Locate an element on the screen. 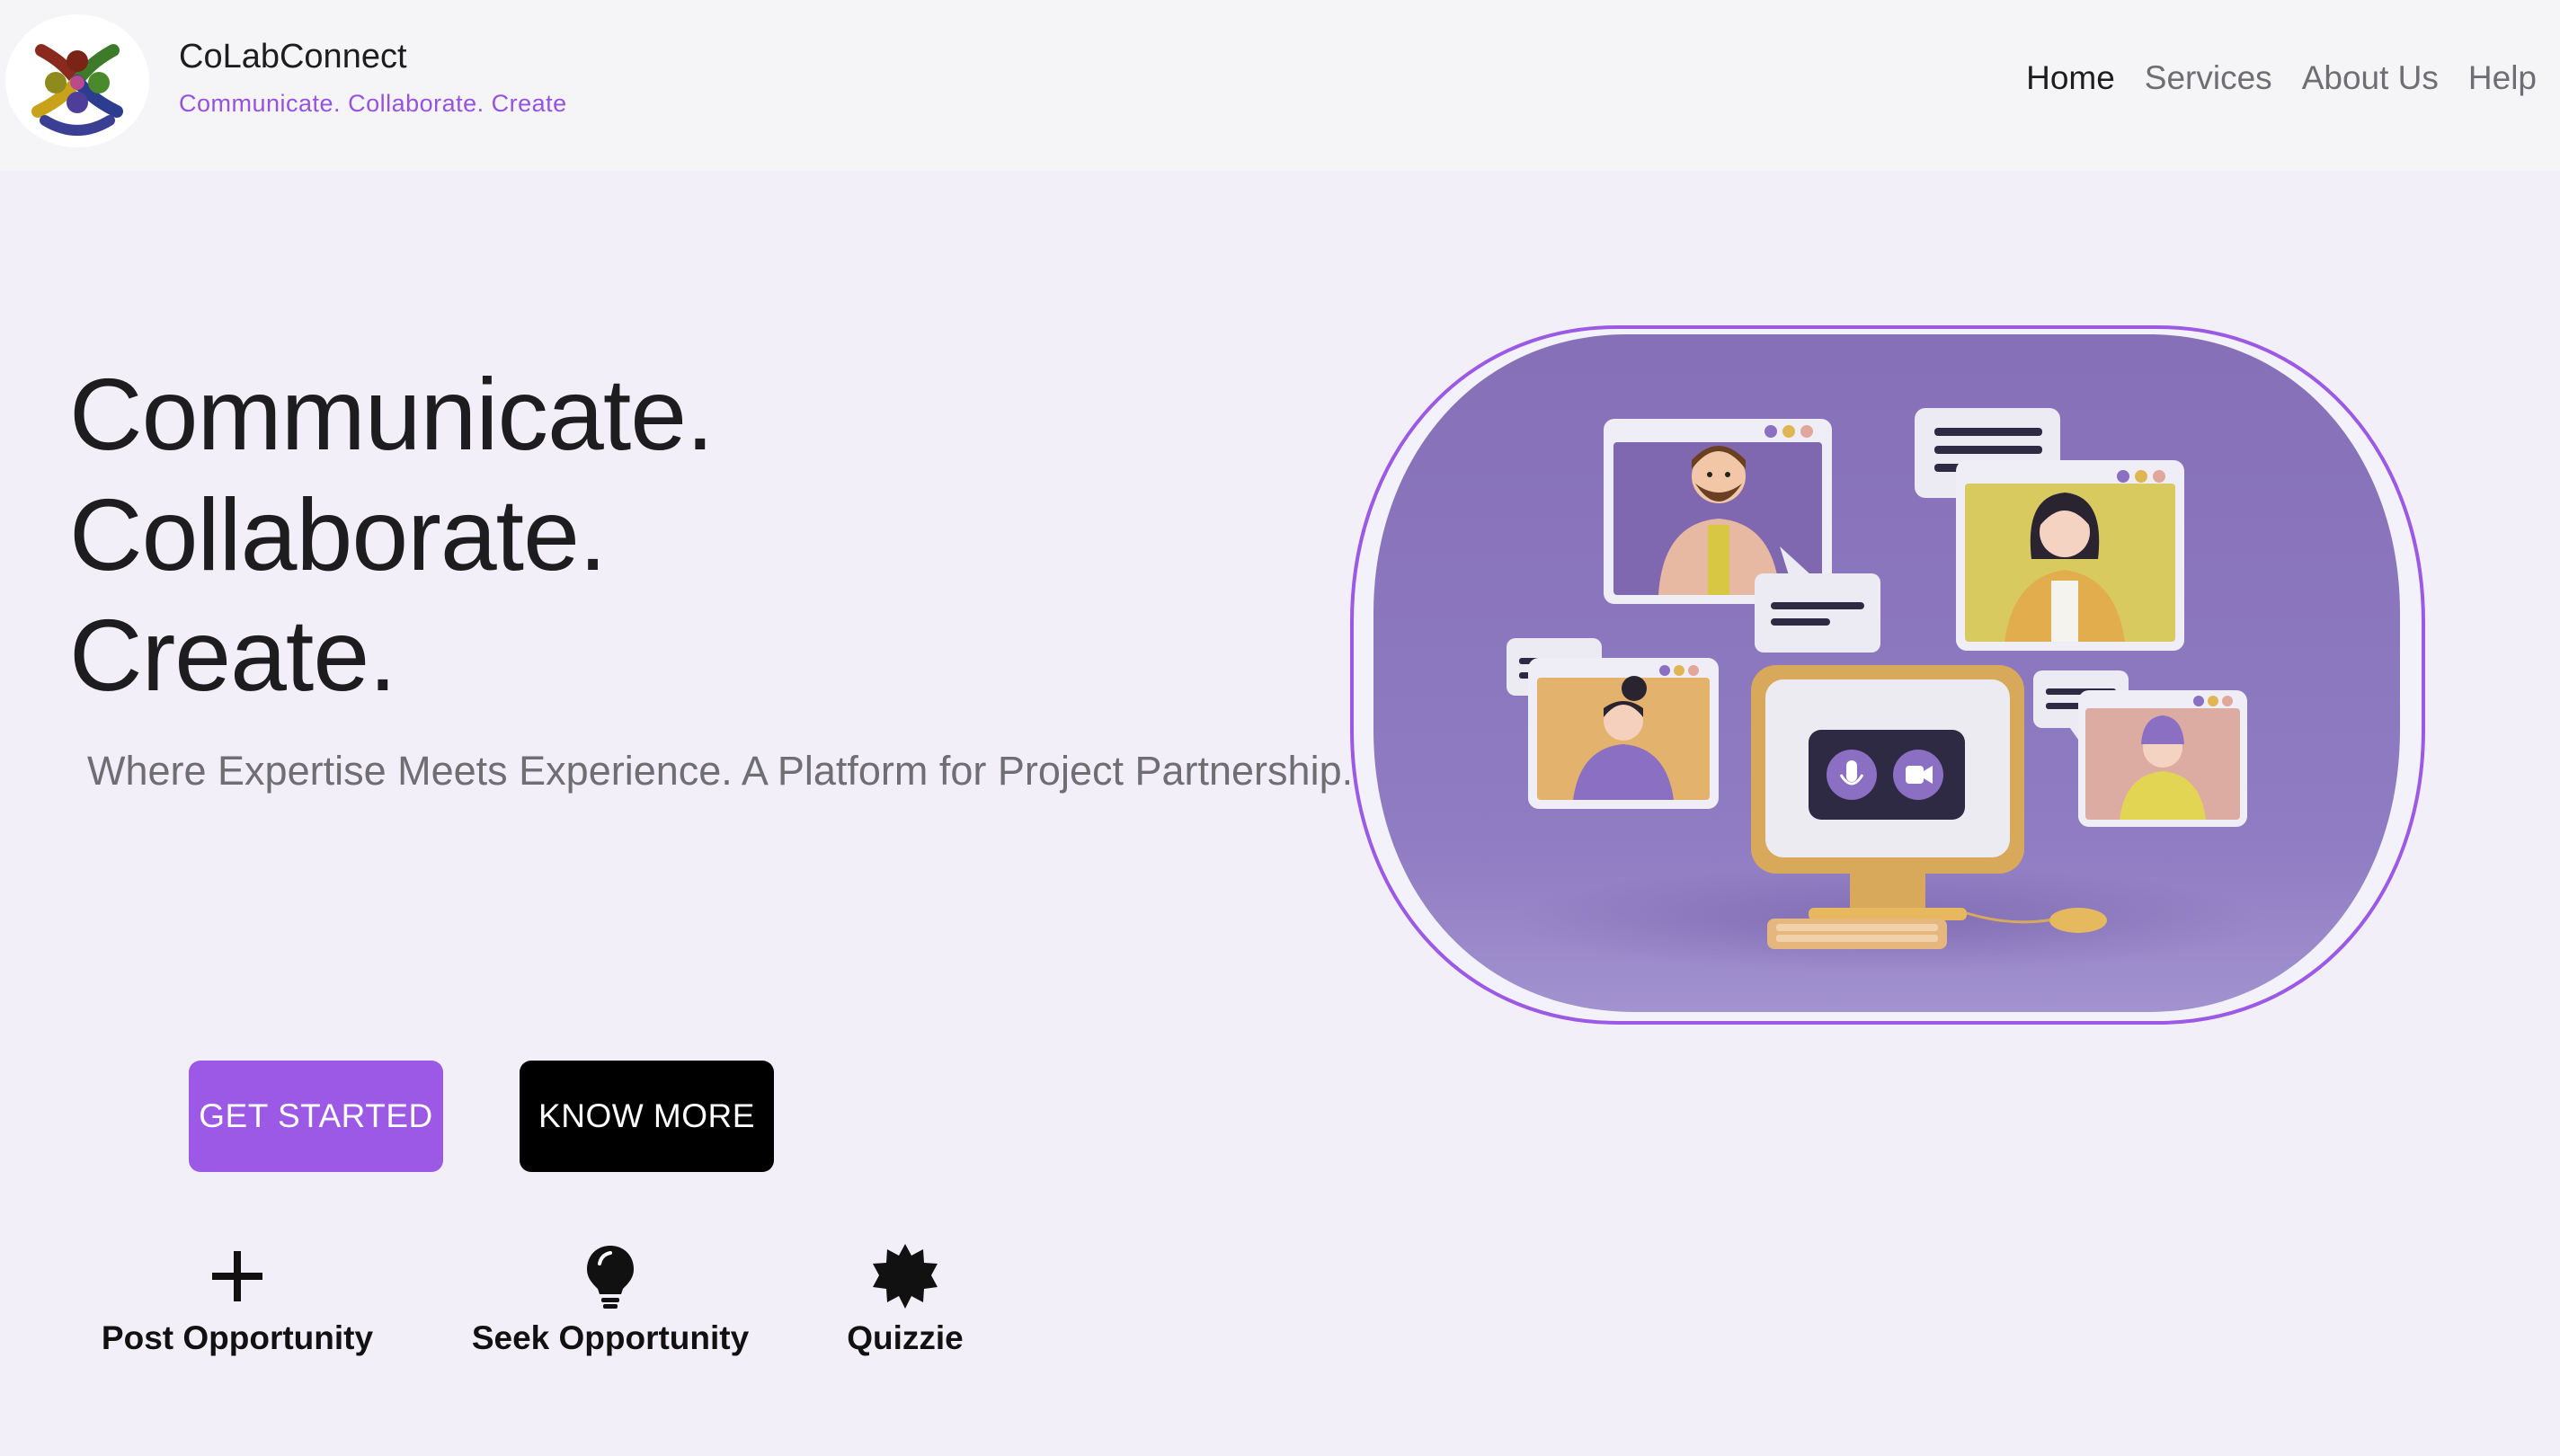 The width and height of the screenshot is (2560, 1456). logo-mark-icon is located at coordinates (77, 90).